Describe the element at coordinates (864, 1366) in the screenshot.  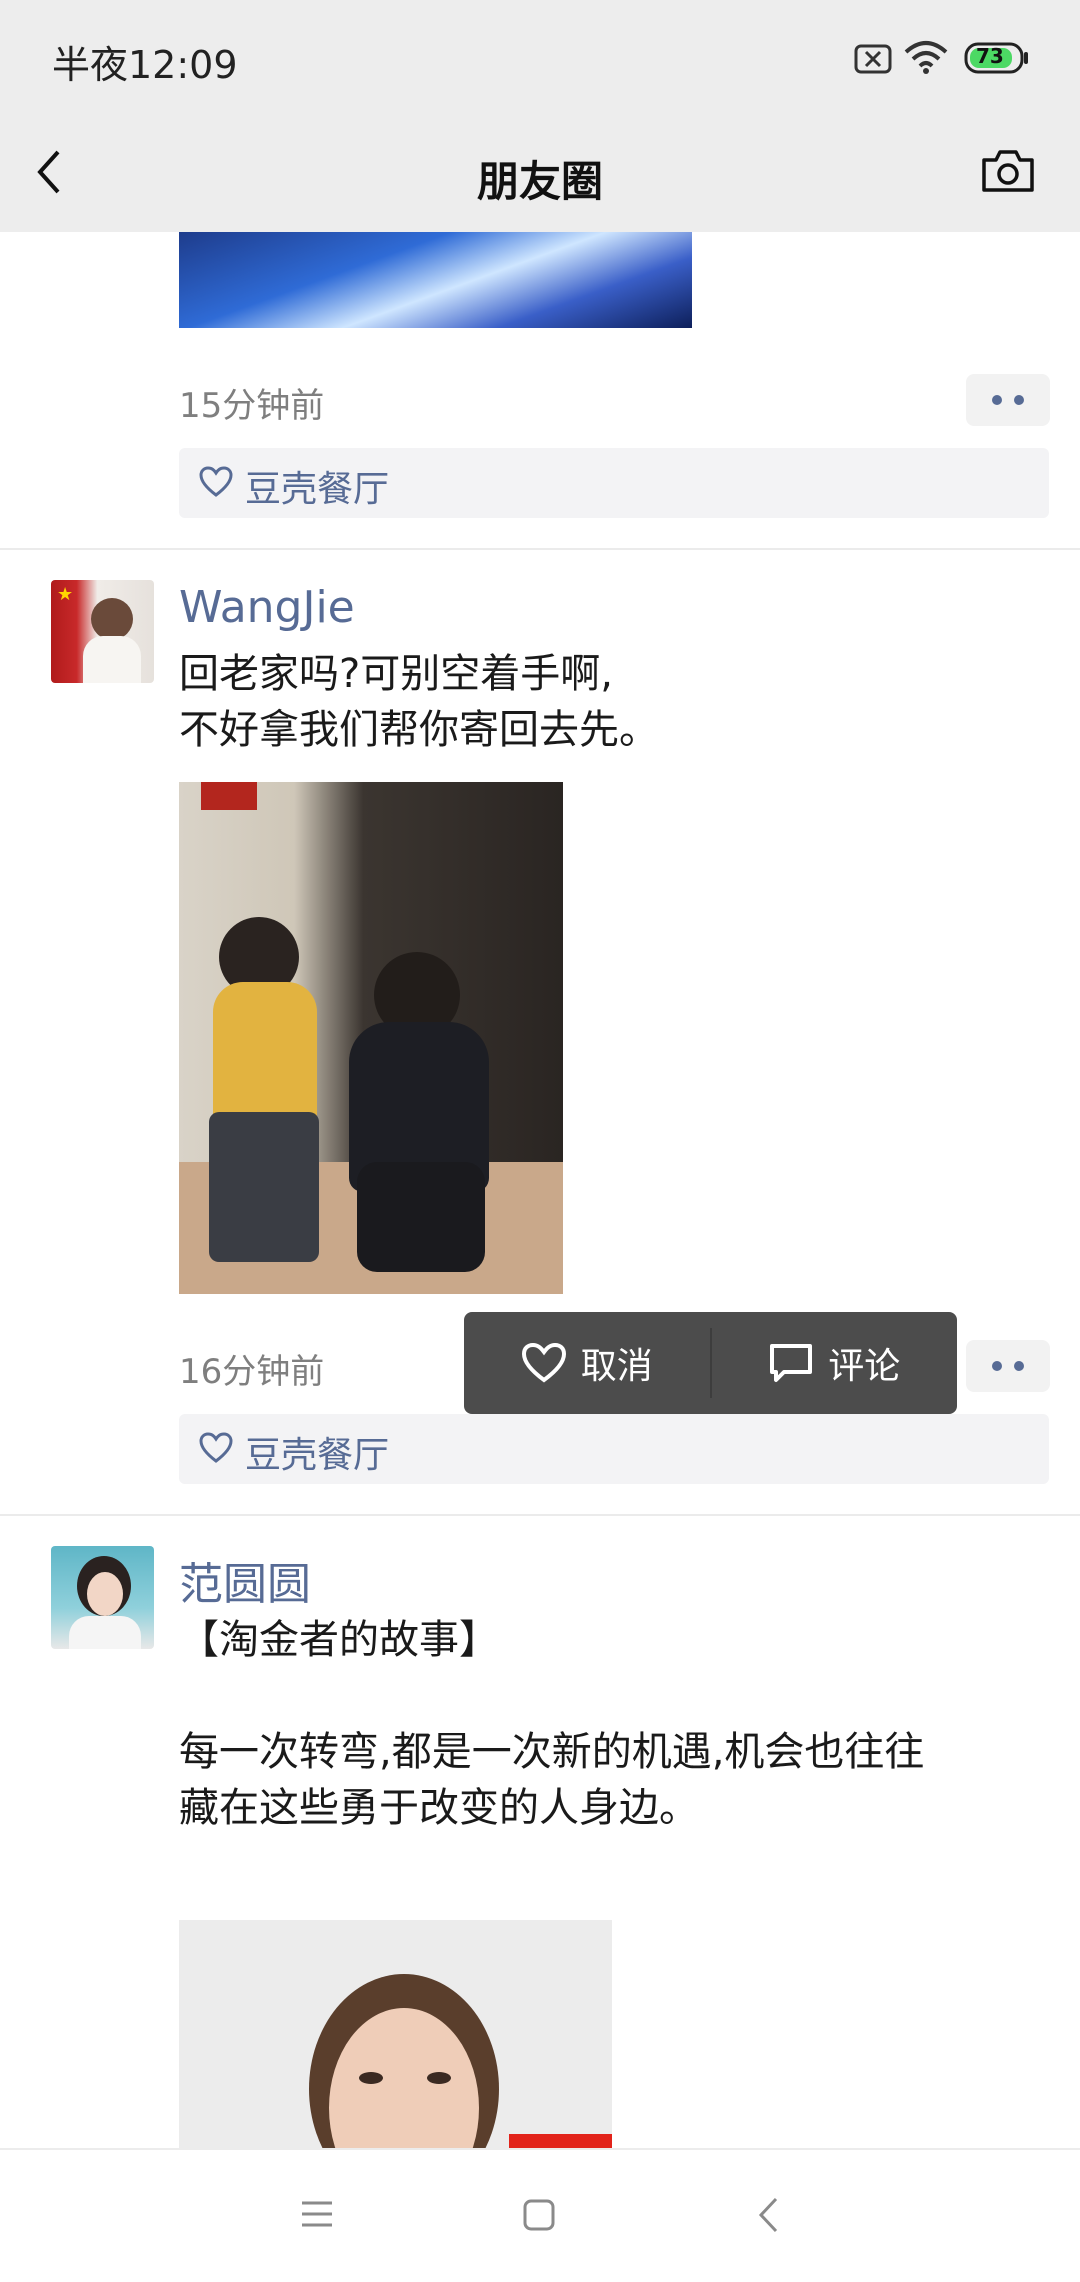
I see `comment-label: 评论` at that location.